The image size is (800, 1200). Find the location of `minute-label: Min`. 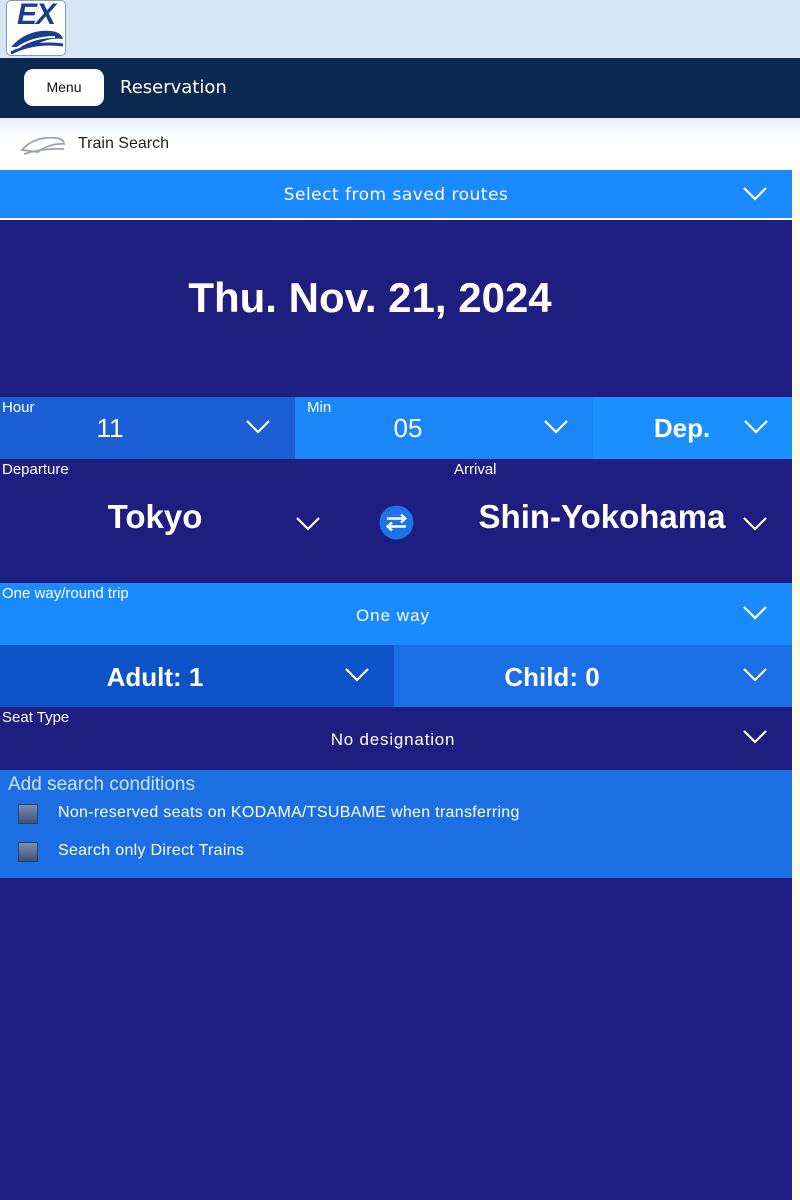

minute-label: Min is located at coordinates (319, 407).